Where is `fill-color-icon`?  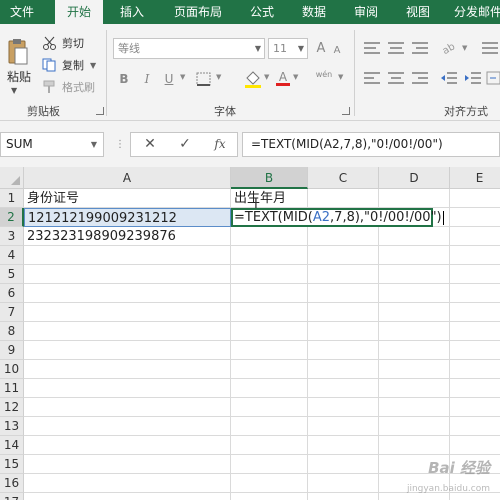
fill-color-icon is located at coordinates (253, 79).